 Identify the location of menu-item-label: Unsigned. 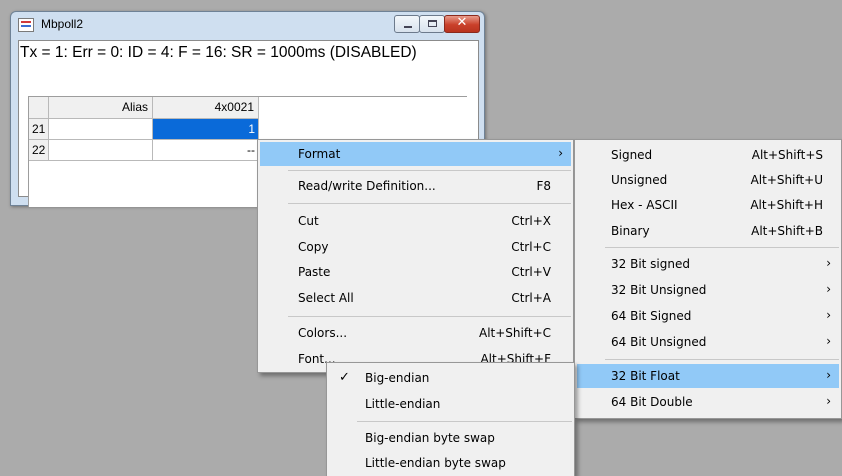
(639, 180).